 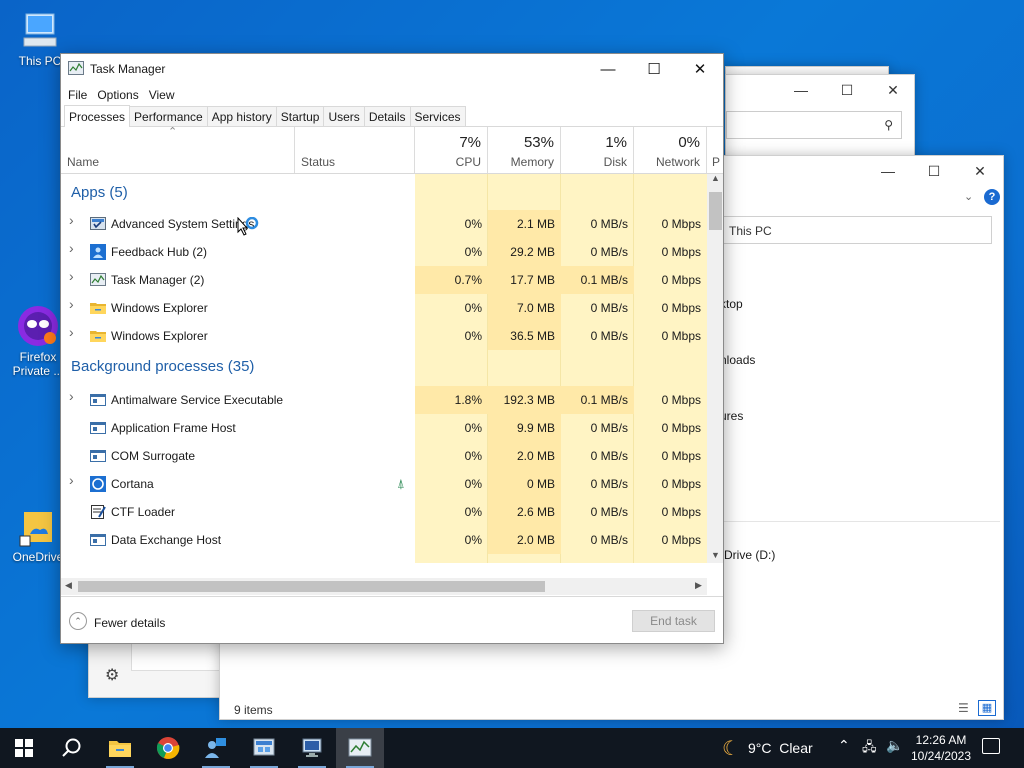 What do you see at coordinates (700, 69) in the screenshot?
I see `close-button: ✕` at bounding box center [700, 69].